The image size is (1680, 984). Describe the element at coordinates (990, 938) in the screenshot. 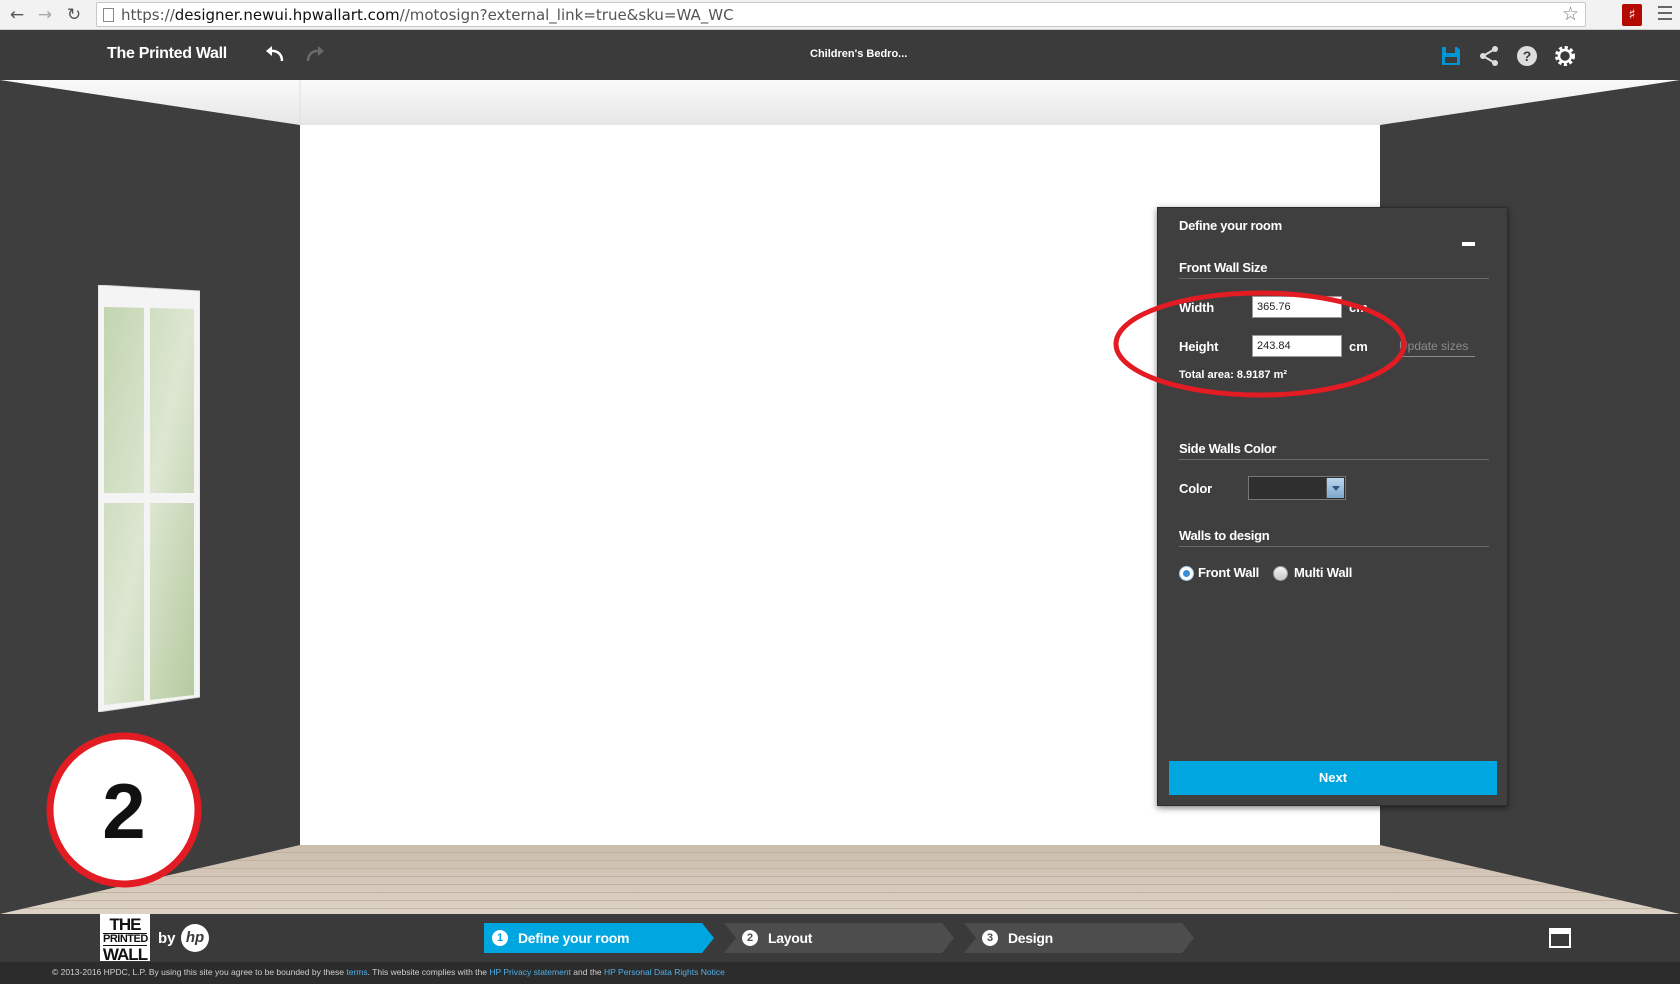

I see `step-number: 3` at that location.